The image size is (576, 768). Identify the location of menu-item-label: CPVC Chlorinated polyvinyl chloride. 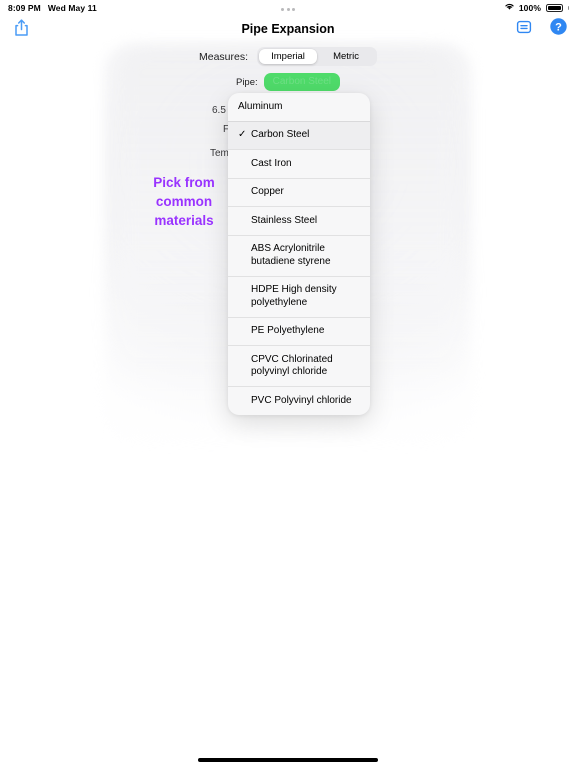
(292, 365).